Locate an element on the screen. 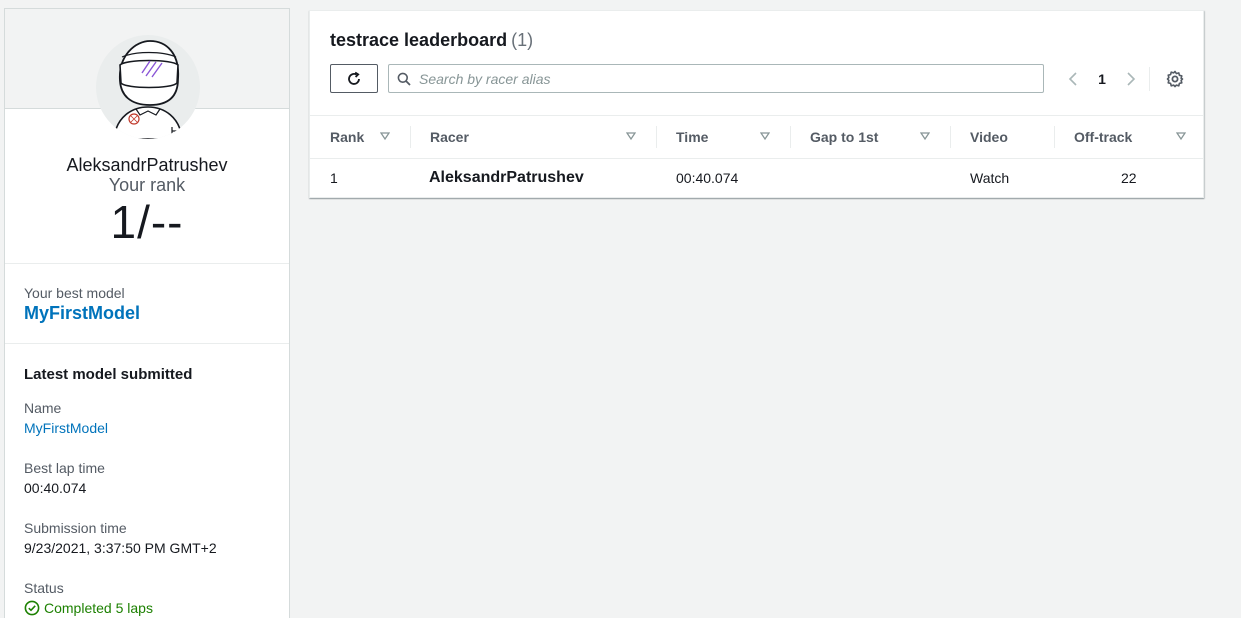  refresh-button is located at coordinates (354, 78).